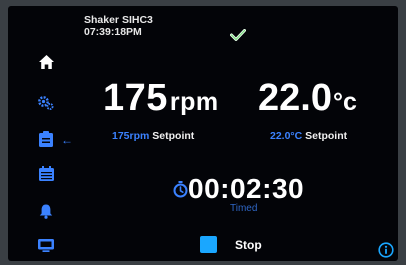 This screenshot has width=406, height=265. Describe the element at coordinates (208, 244) in the screenshot. I see `stop-icon` at that location.